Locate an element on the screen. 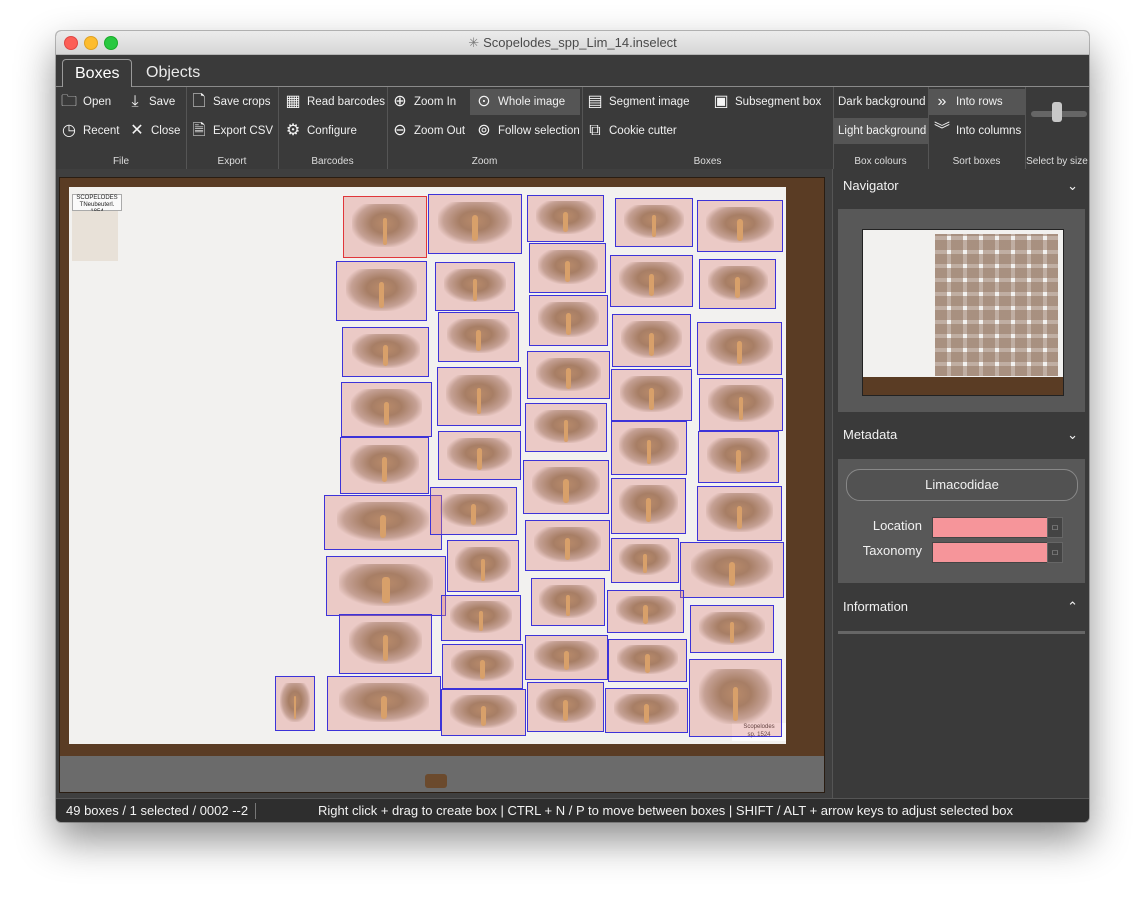 This screenshot has height=902, width=1145. navigator-view is located at coordinates (961, 310).